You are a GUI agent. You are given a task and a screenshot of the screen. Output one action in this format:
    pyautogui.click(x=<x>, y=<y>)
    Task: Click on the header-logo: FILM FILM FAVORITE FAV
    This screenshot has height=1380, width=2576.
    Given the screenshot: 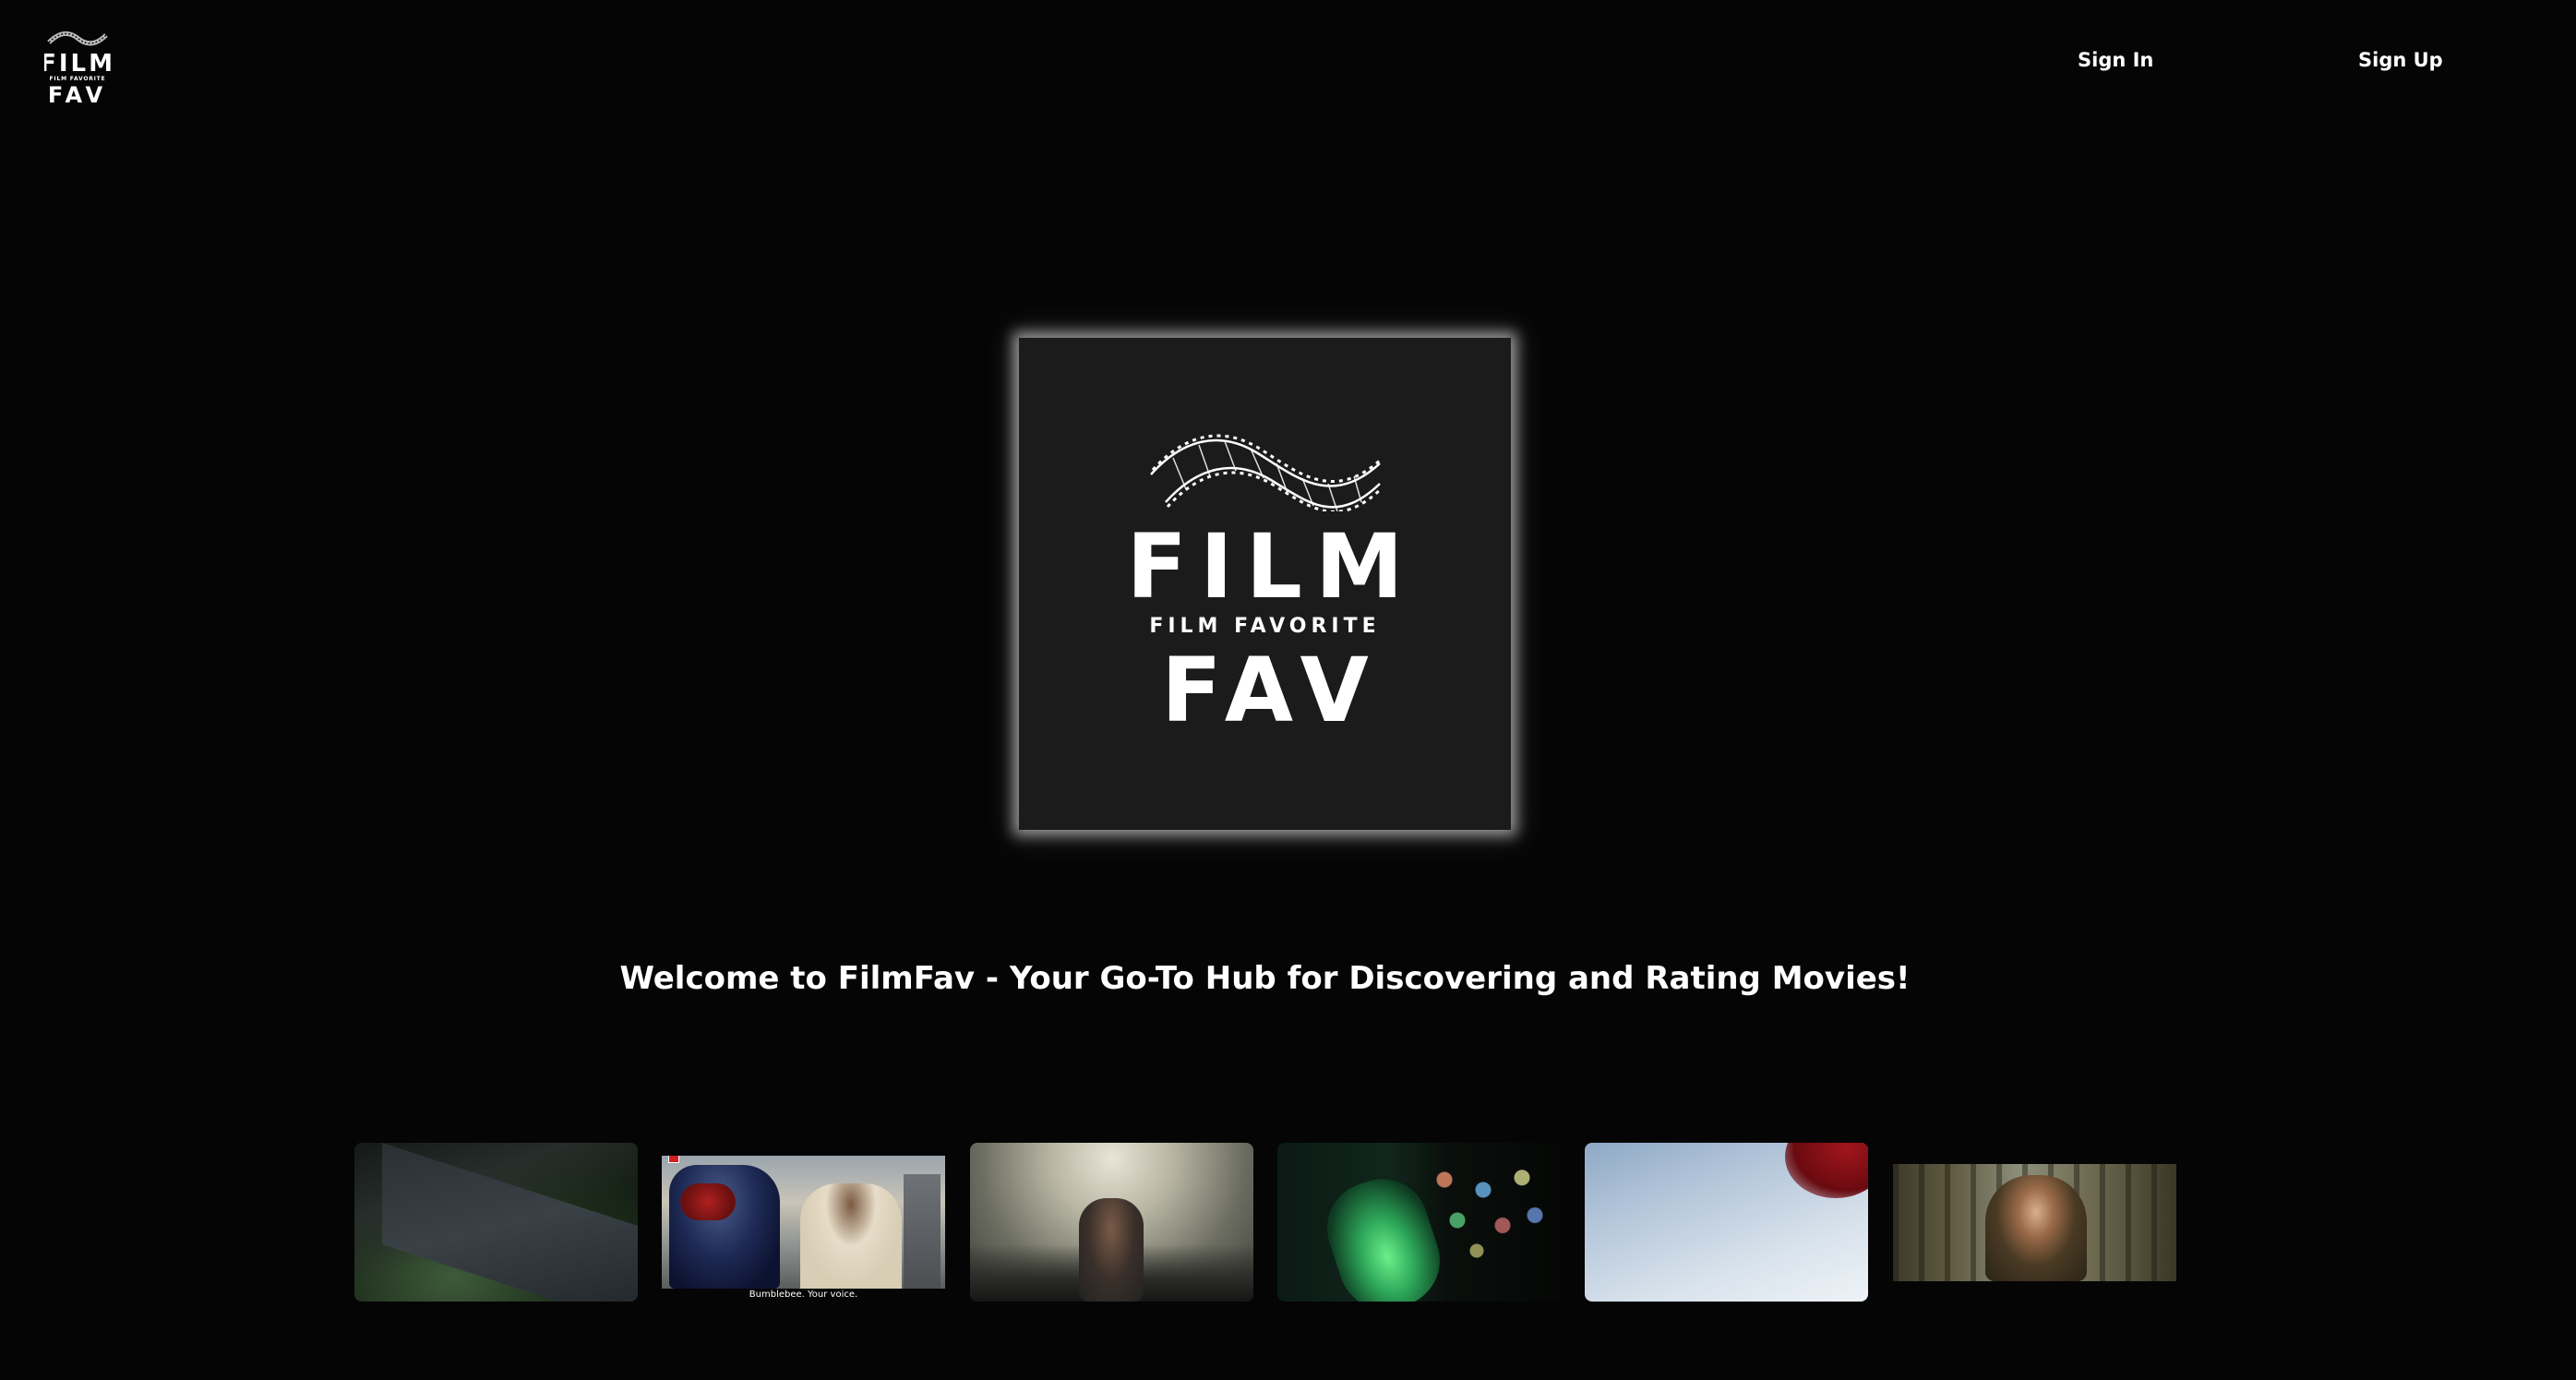 What is the action you would take?
    pyautogui.click(x=77, y=67)
    